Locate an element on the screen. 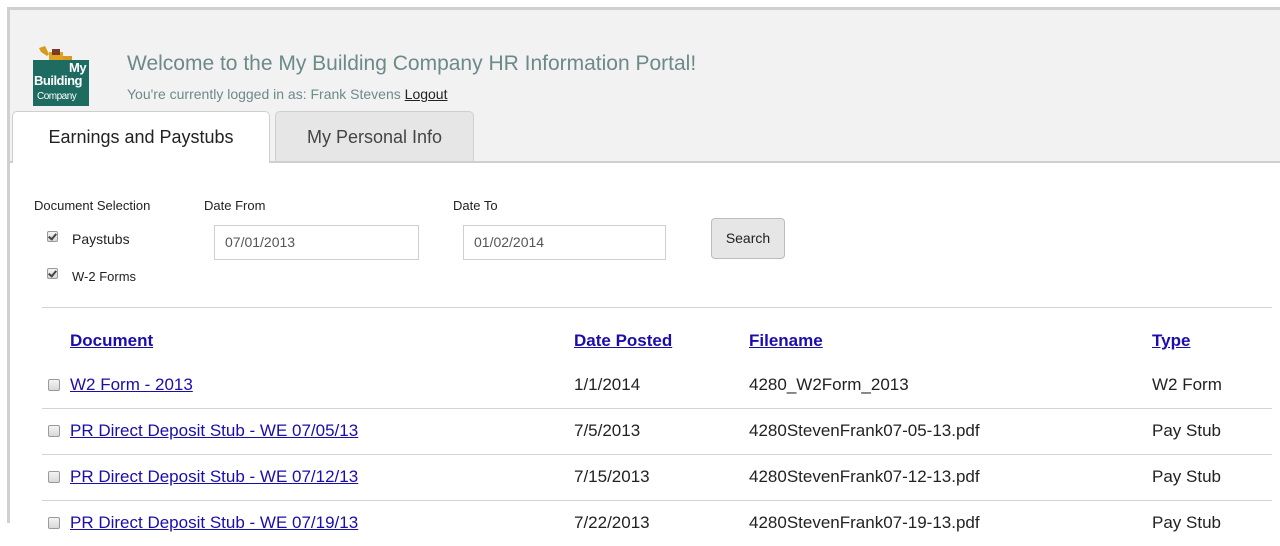  filters-divider is located at coordinates (657, 307).